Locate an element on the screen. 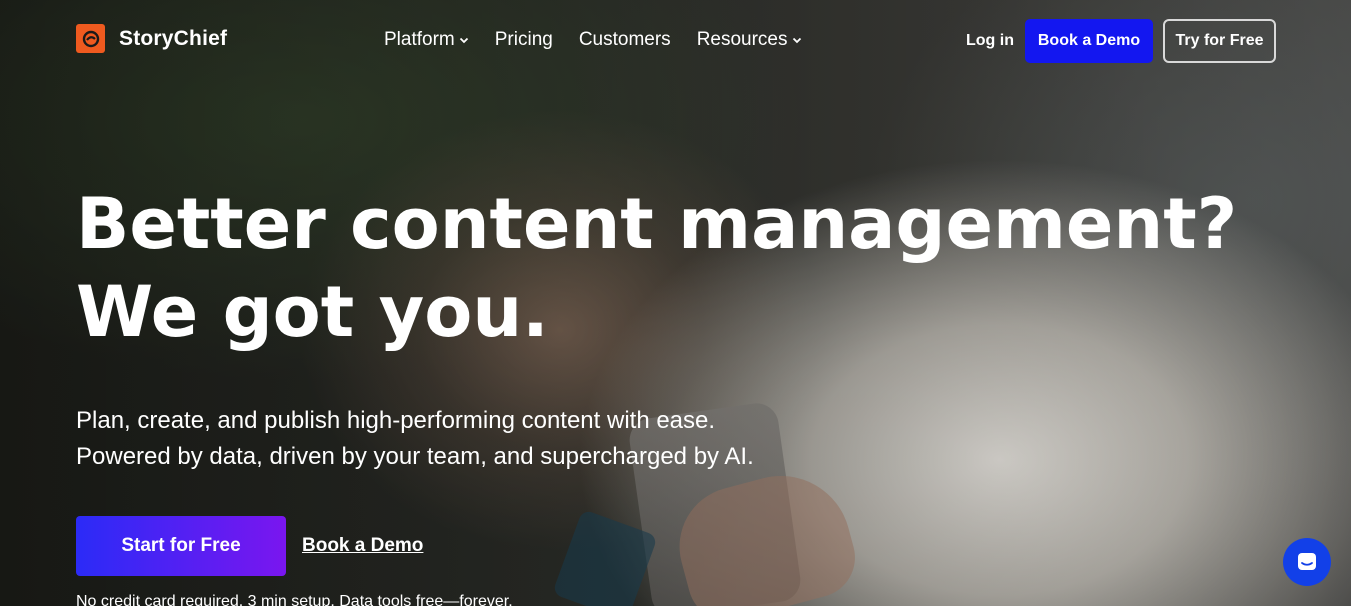 This screenshot has height=606, width=1351. nav-resources: Resources is located at coordinates (749, 40).